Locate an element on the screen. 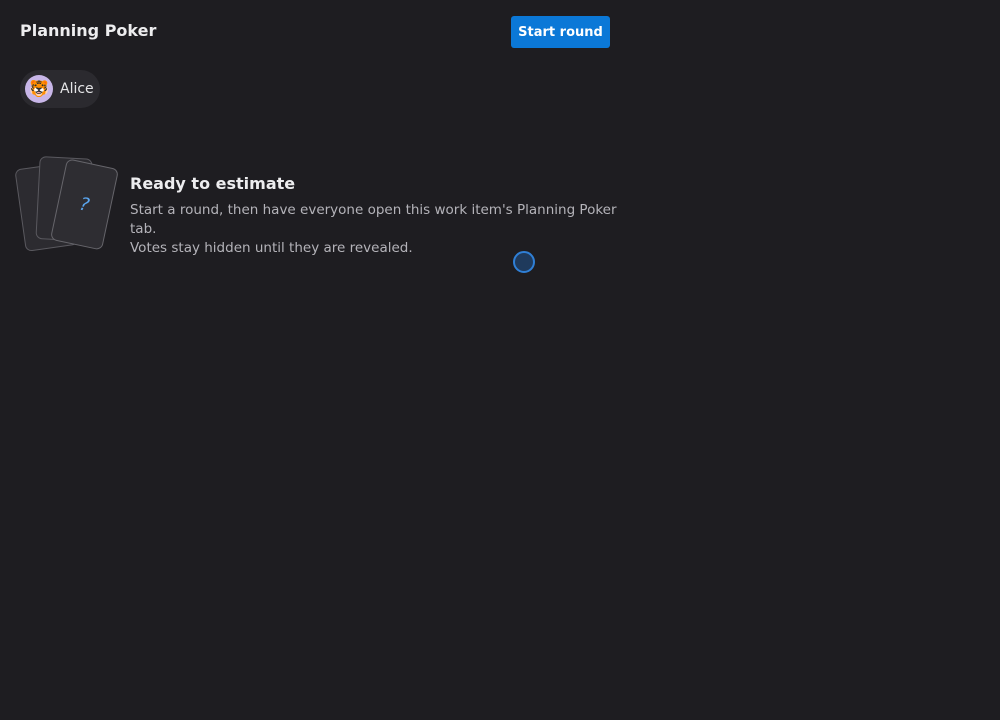  card-stack-icon: ? is located at coordinates (66, 204).